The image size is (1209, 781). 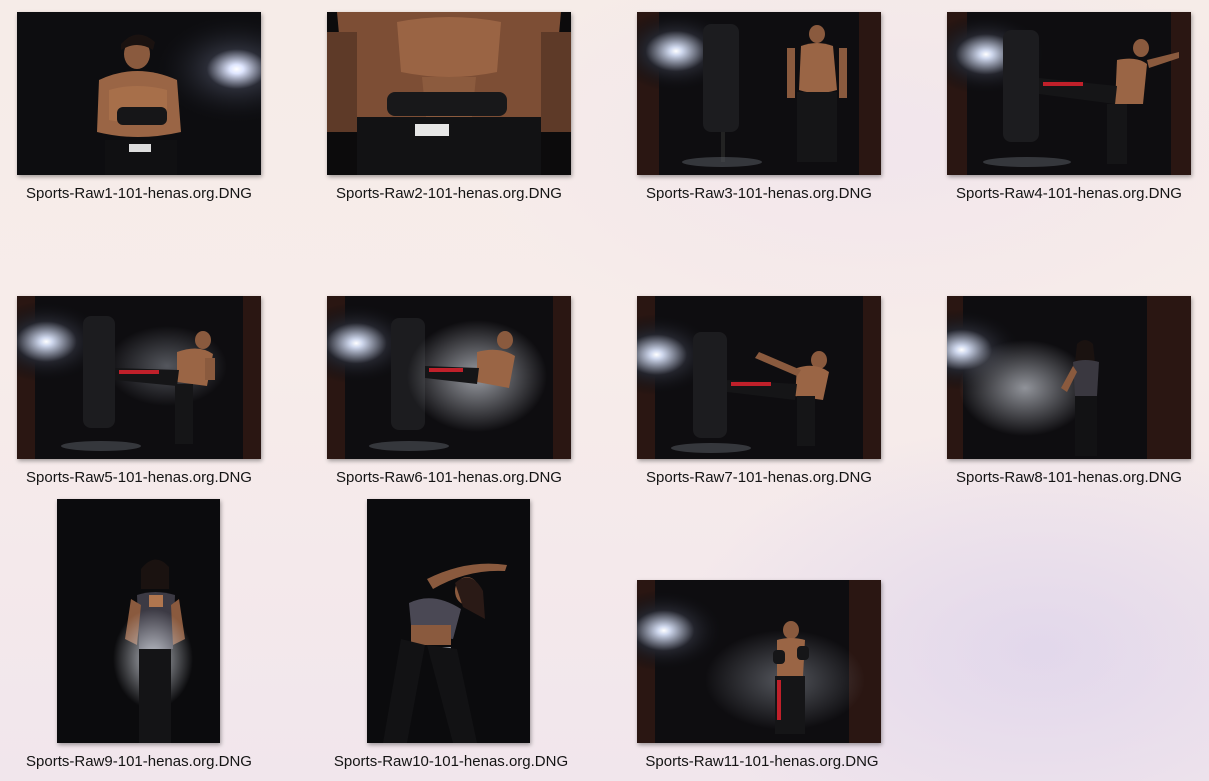 I want to click on woman-clapping-chalk-photo, so click(x=138, y=621).